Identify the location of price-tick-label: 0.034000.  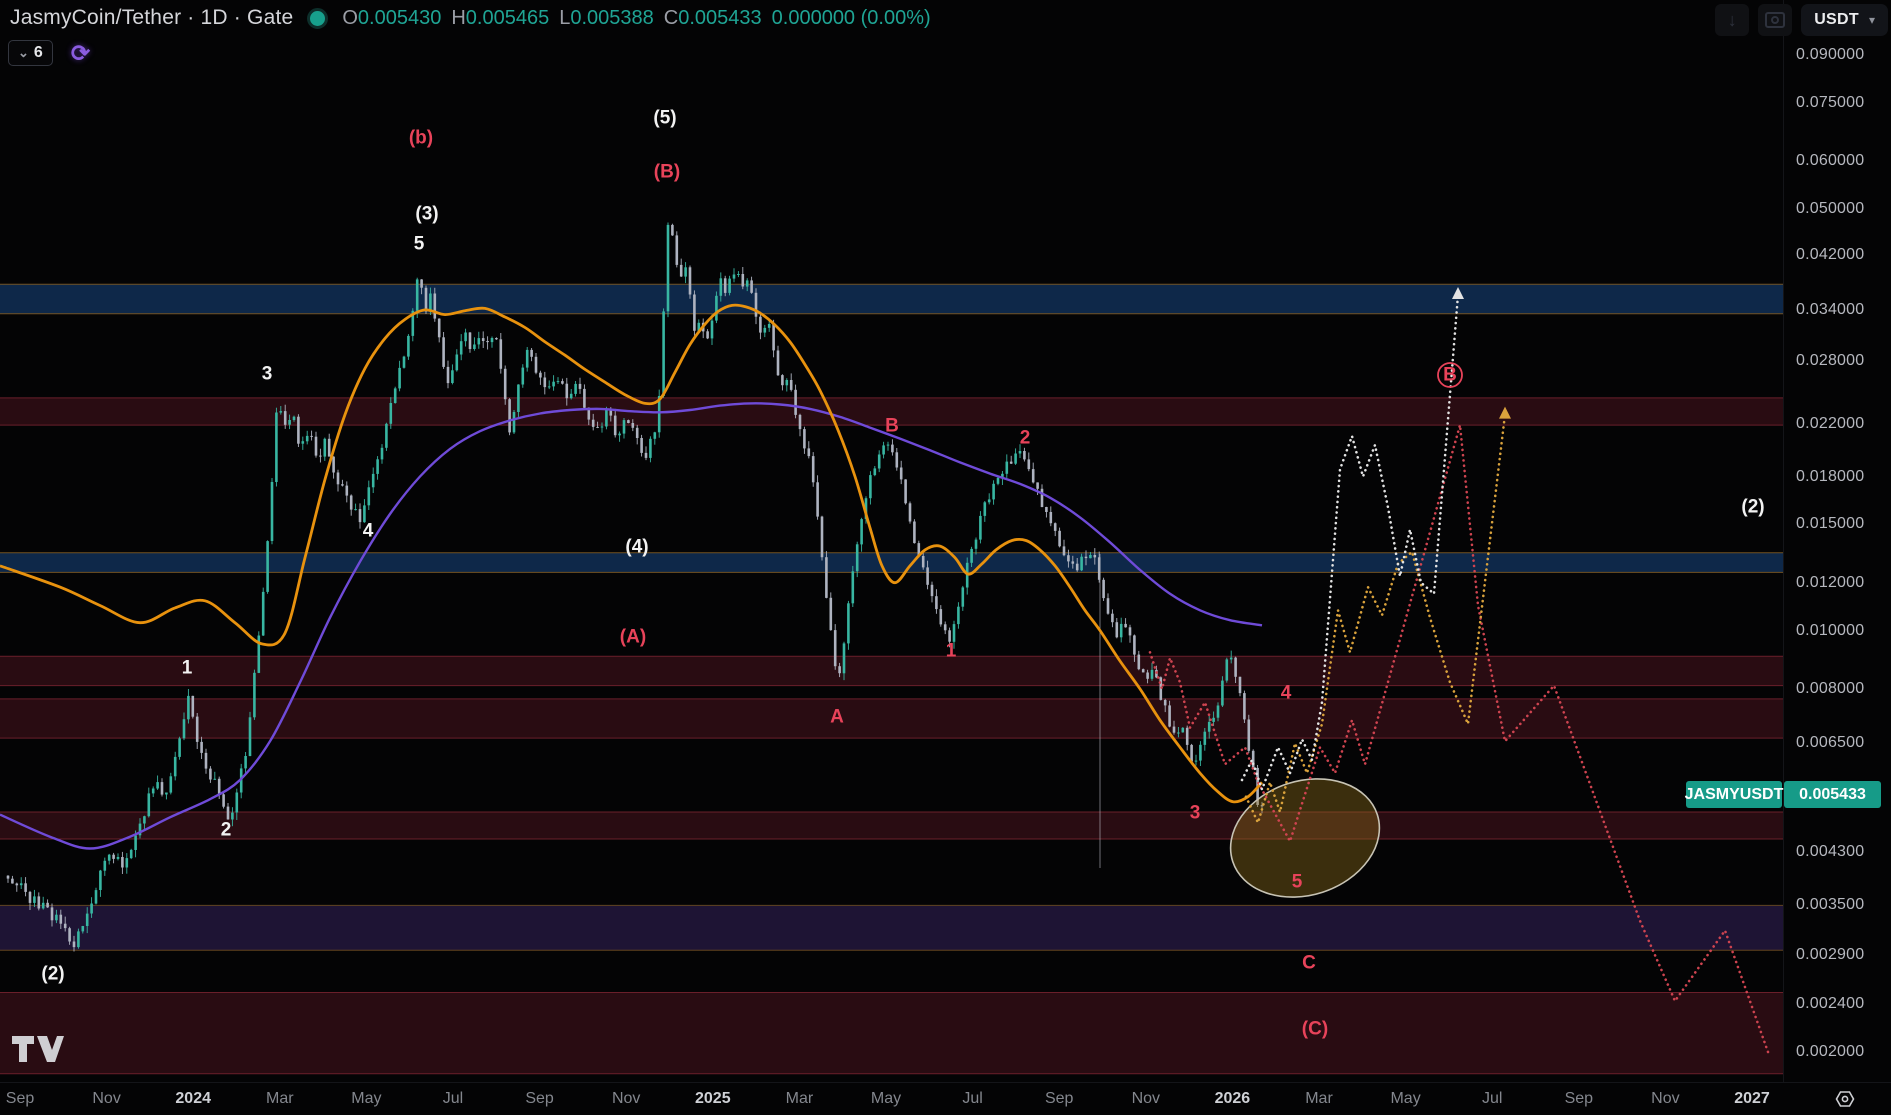
(1830, 309).